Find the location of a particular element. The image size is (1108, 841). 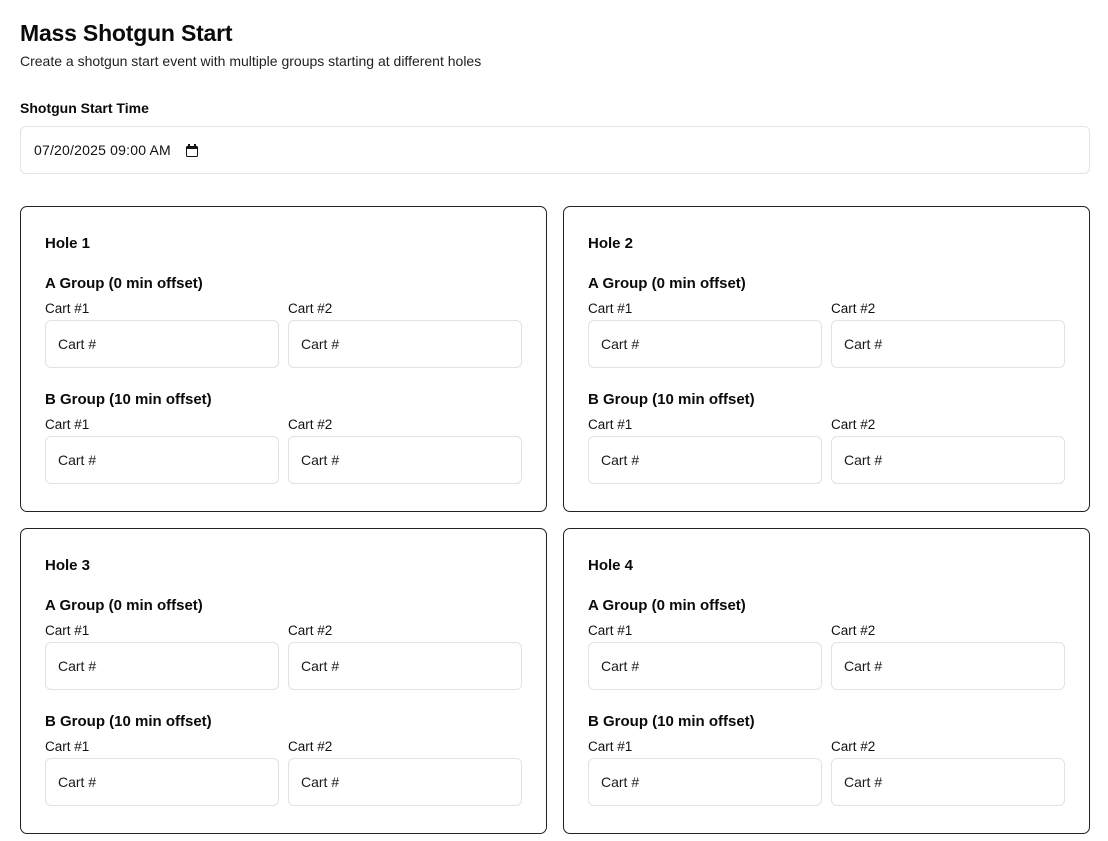

page-title: Mass Shotgun Start is located at coordinates (126, 33).